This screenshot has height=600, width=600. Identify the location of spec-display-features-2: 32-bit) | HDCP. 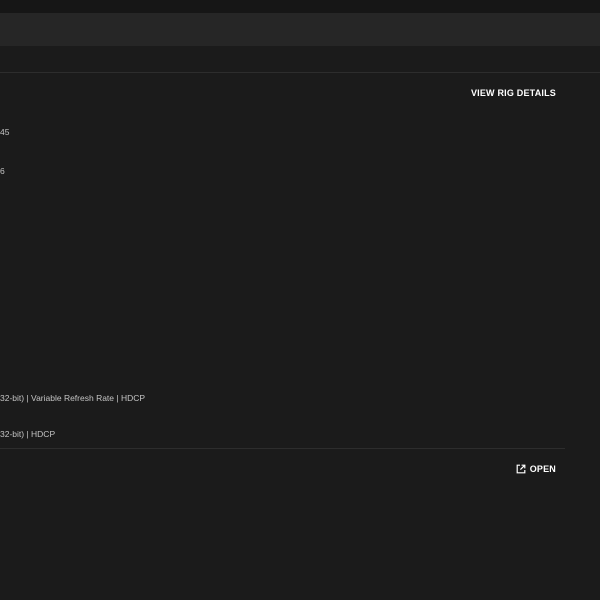
(28, 434).